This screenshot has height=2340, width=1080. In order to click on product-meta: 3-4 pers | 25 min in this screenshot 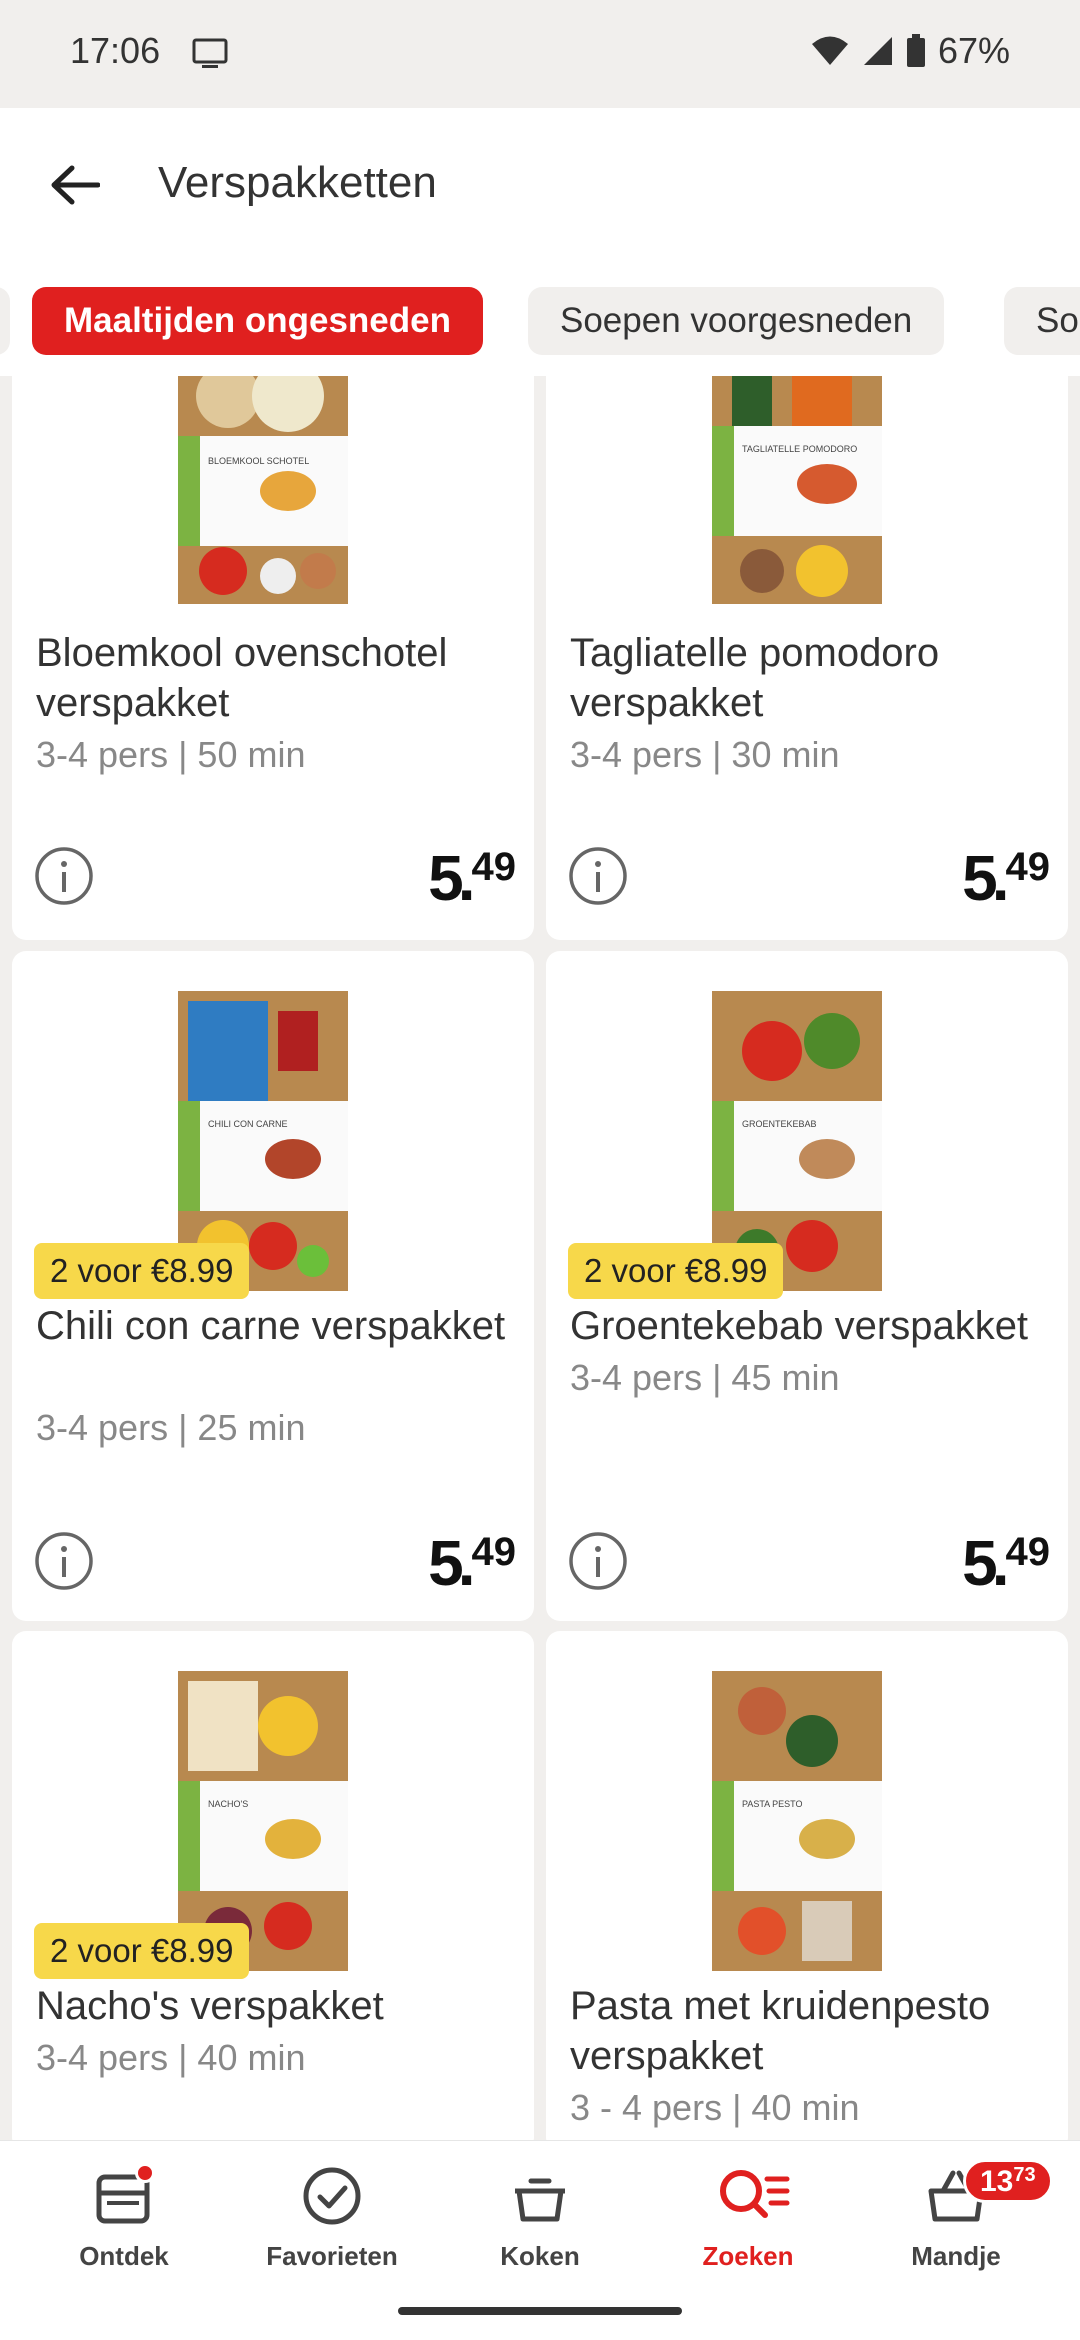, I will do `click(171, 1427)`.